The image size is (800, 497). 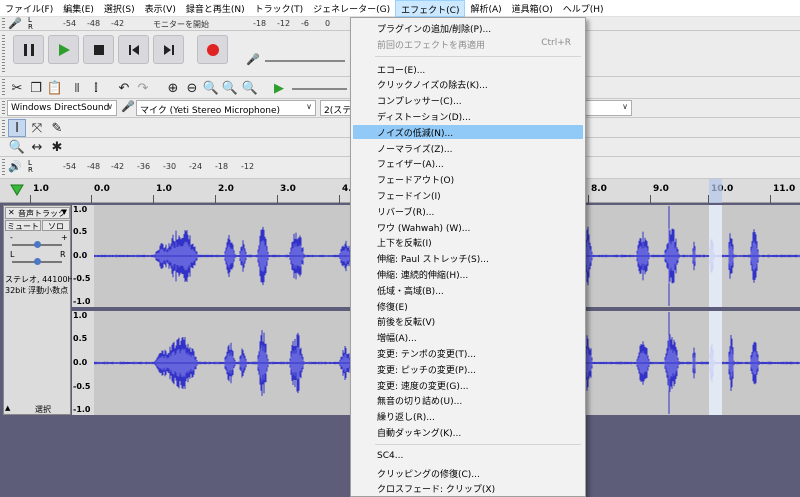 I want to click on record-button, so click(x=212, y=49).